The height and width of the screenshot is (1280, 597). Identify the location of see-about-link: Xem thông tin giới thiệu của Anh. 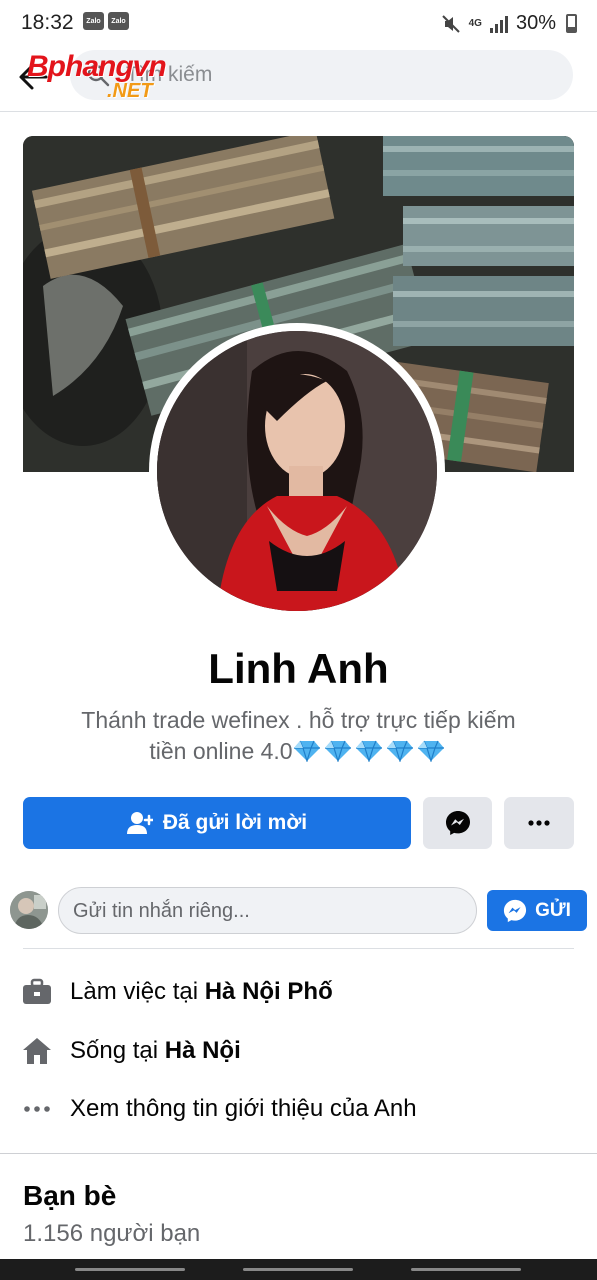
(243, 1108).